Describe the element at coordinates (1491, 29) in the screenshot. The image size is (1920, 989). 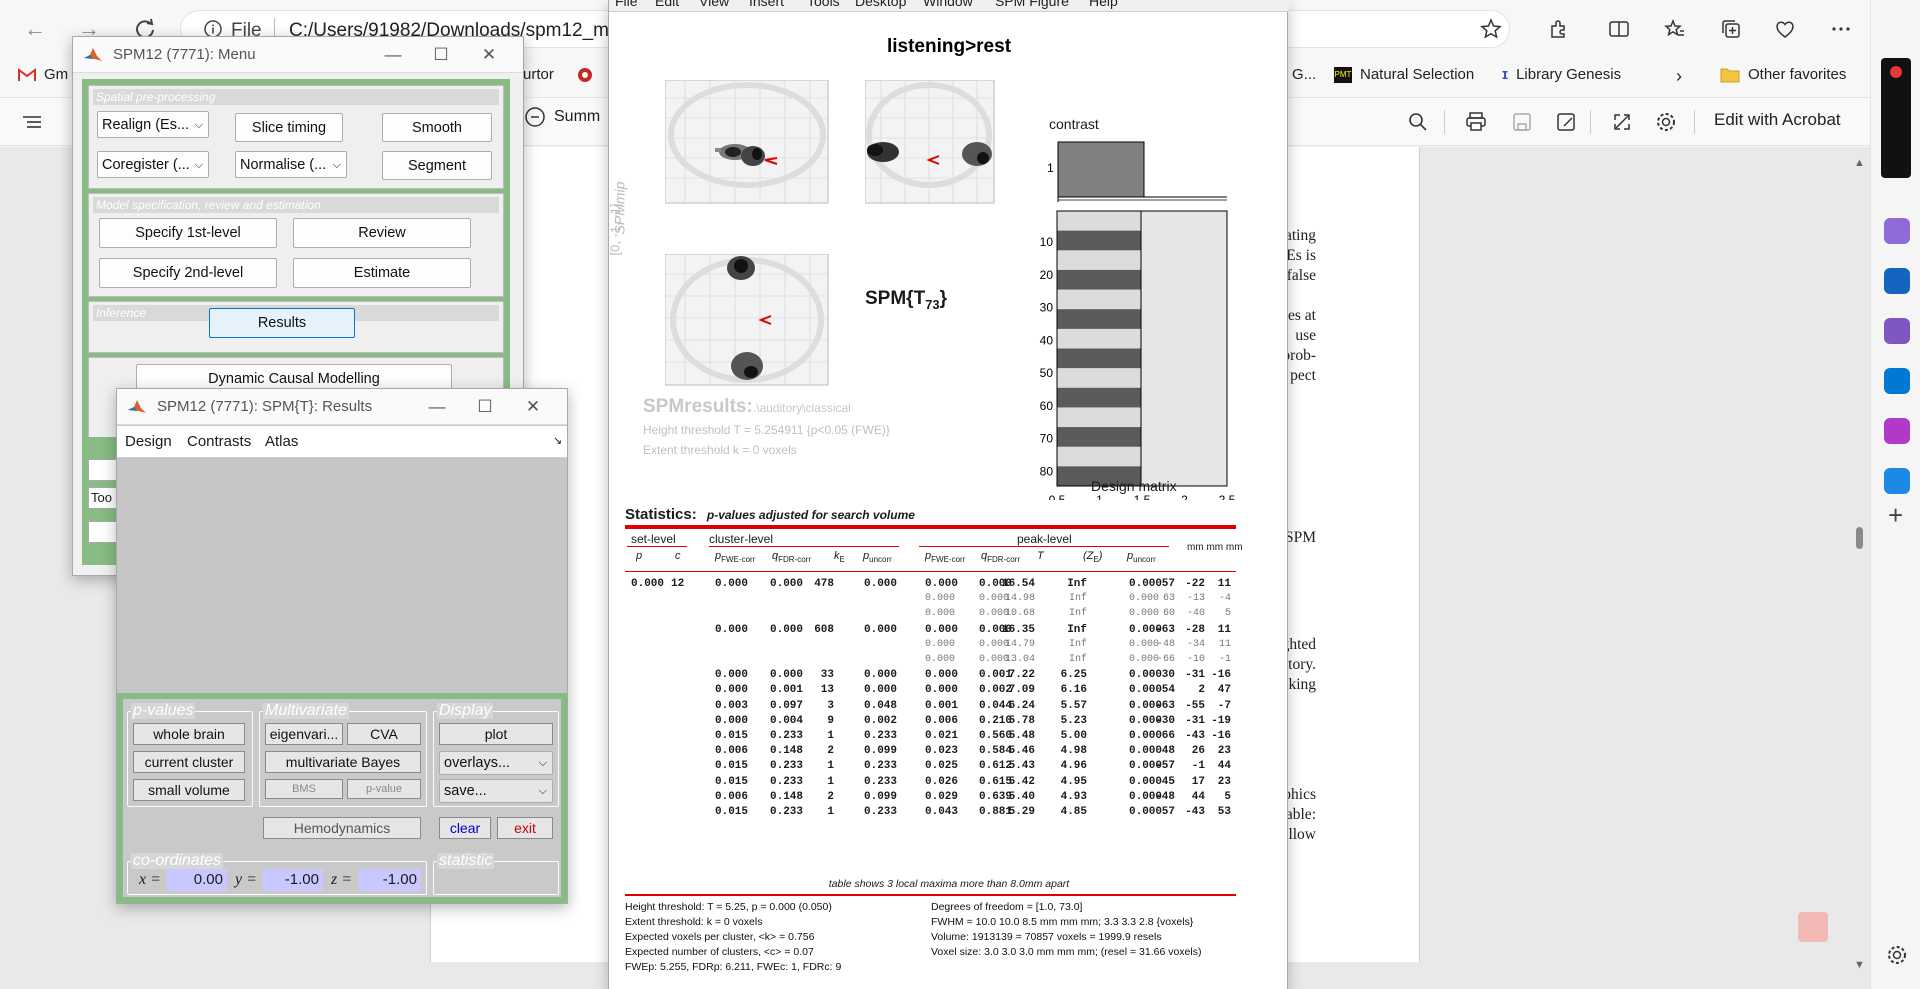
I see `favorite-star-icon` at that location.